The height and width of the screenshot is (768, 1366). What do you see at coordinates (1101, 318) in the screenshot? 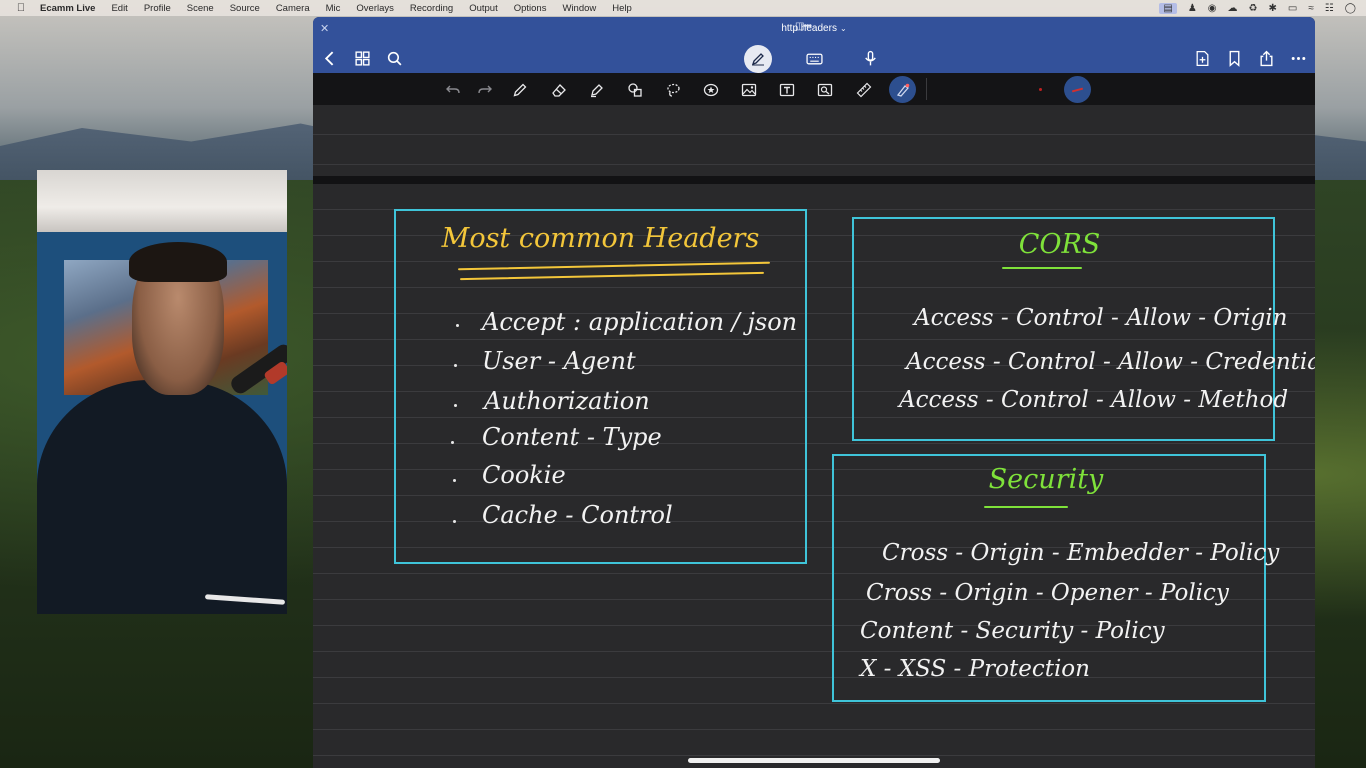
I see `list-item: Access - Control - Allow - Origin` at bounding box center [1101, 318].